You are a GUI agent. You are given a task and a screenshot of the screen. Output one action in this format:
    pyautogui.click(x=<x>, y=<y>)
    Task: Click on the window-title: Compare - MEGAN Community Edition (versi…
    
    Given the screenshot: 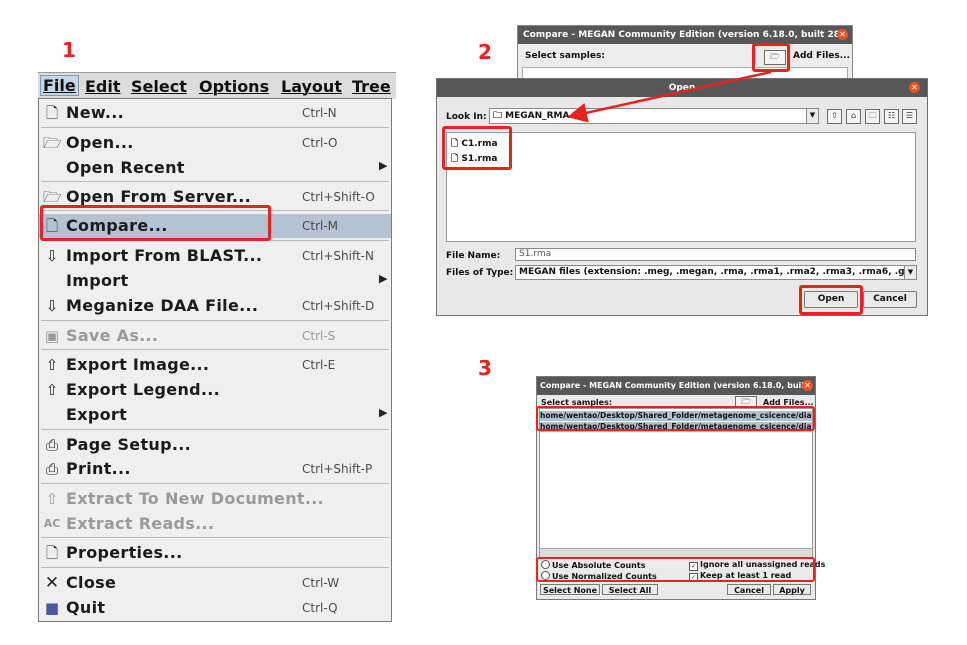 What is the action you would take?
    pyautogui.click(x=676, y=392)
    